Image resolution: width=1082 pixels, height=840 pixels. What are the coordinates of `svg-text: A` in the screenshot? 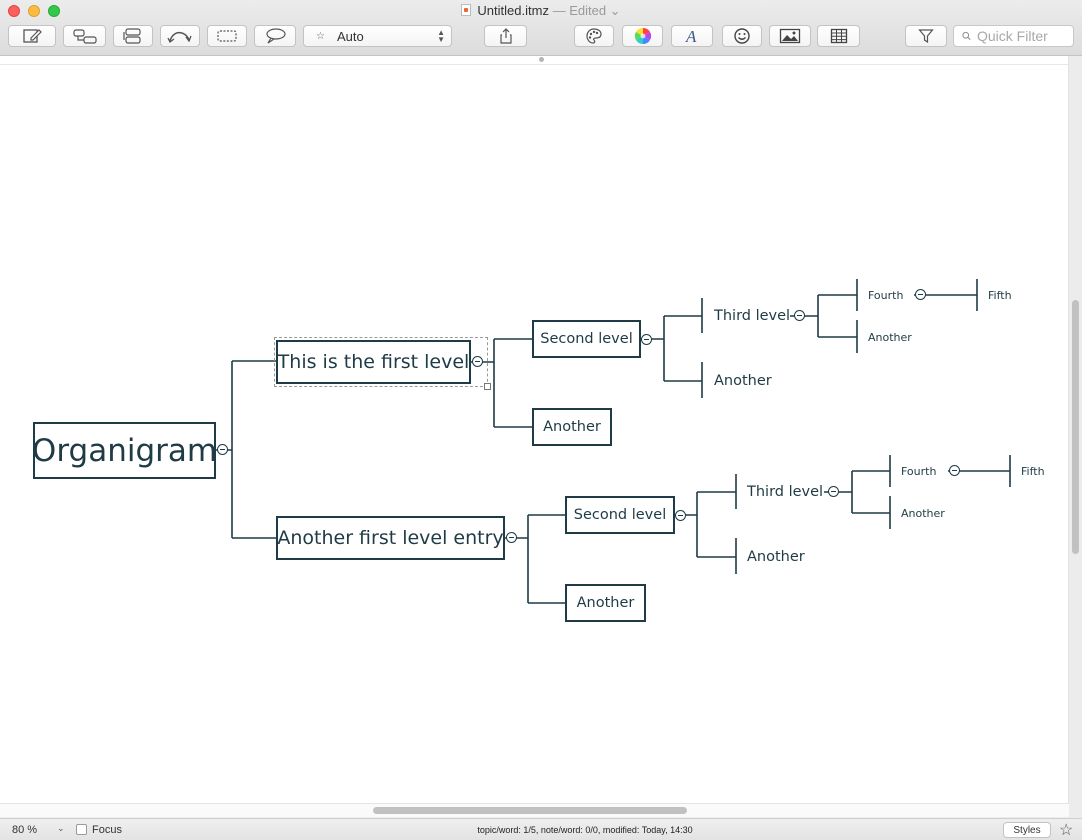 It's located at (691, 36).